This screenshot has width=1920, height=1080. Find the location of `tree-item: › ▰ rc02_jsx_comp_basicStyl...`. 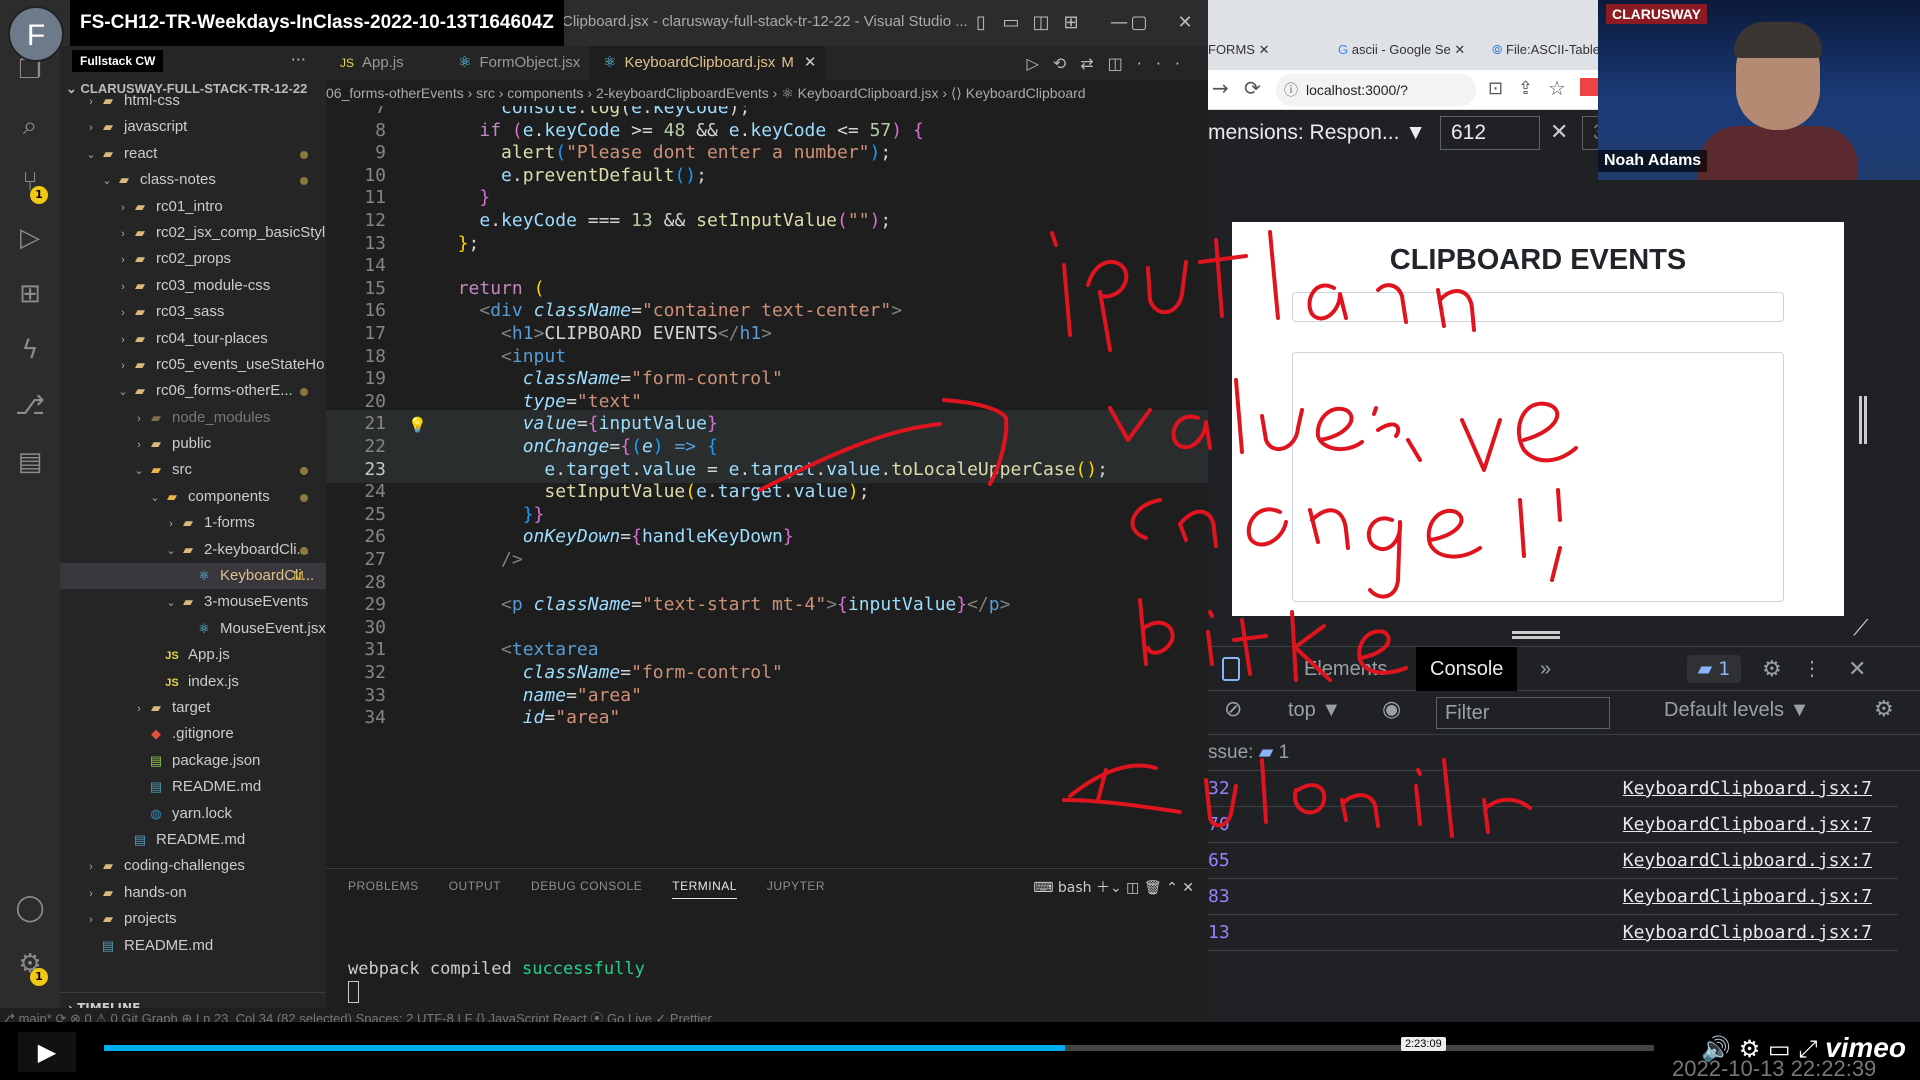

tree-item: › ▰ rc02_jsx_comp_basicStyl... is located at coordinates (193, 233).